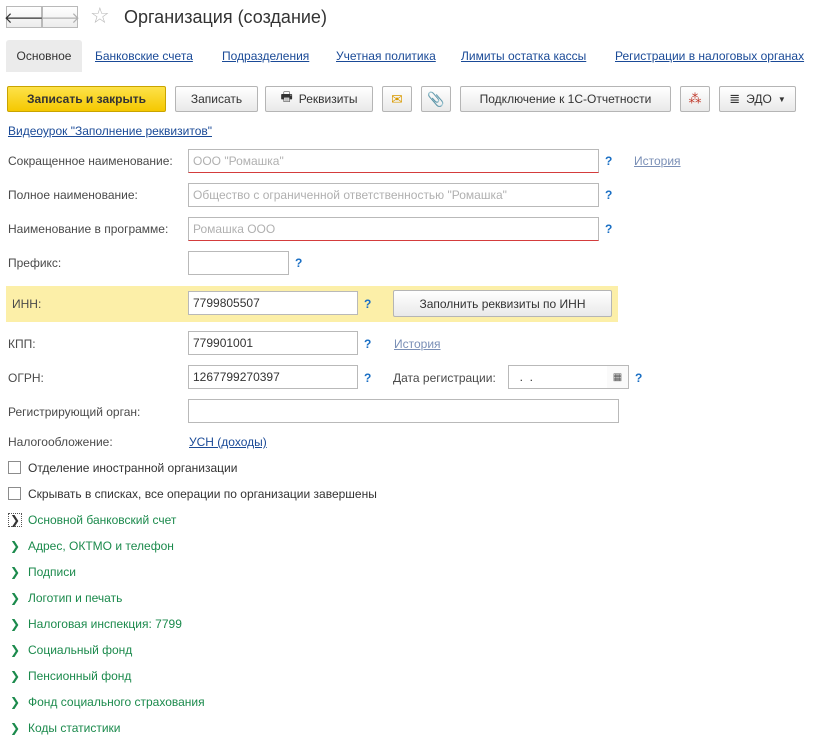 The width and height of the screenshot is (827, 748). What do you see at coordinates (238, 263) in the screenshot?
I see `prefix-input` at bounding box center [238, 263].